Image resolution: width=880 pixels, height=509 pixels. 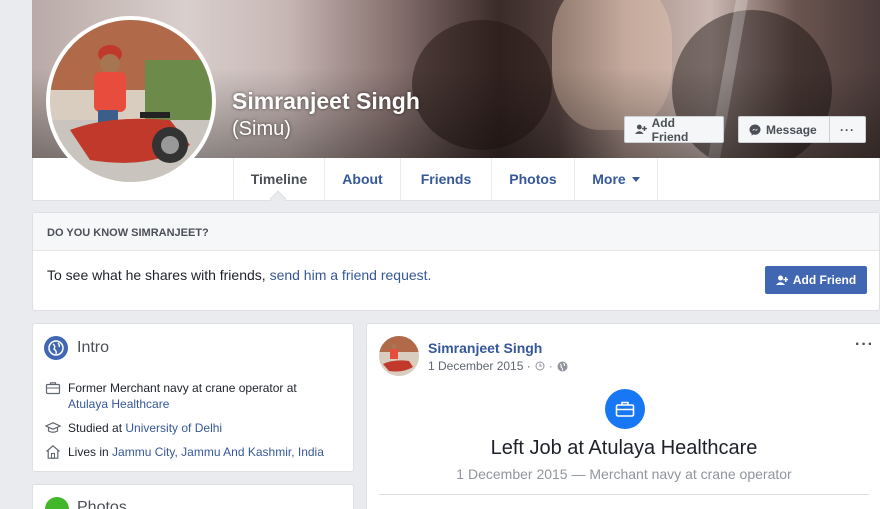 What do you see at coordinates (609, 179) in the screenshot?
I see `tab-more-label: More` at bounding box center [609, 179].